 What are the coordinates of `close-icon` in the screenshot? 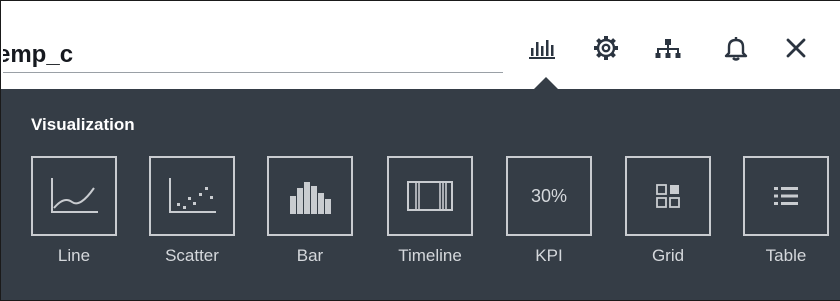 It's located at (796, 48).